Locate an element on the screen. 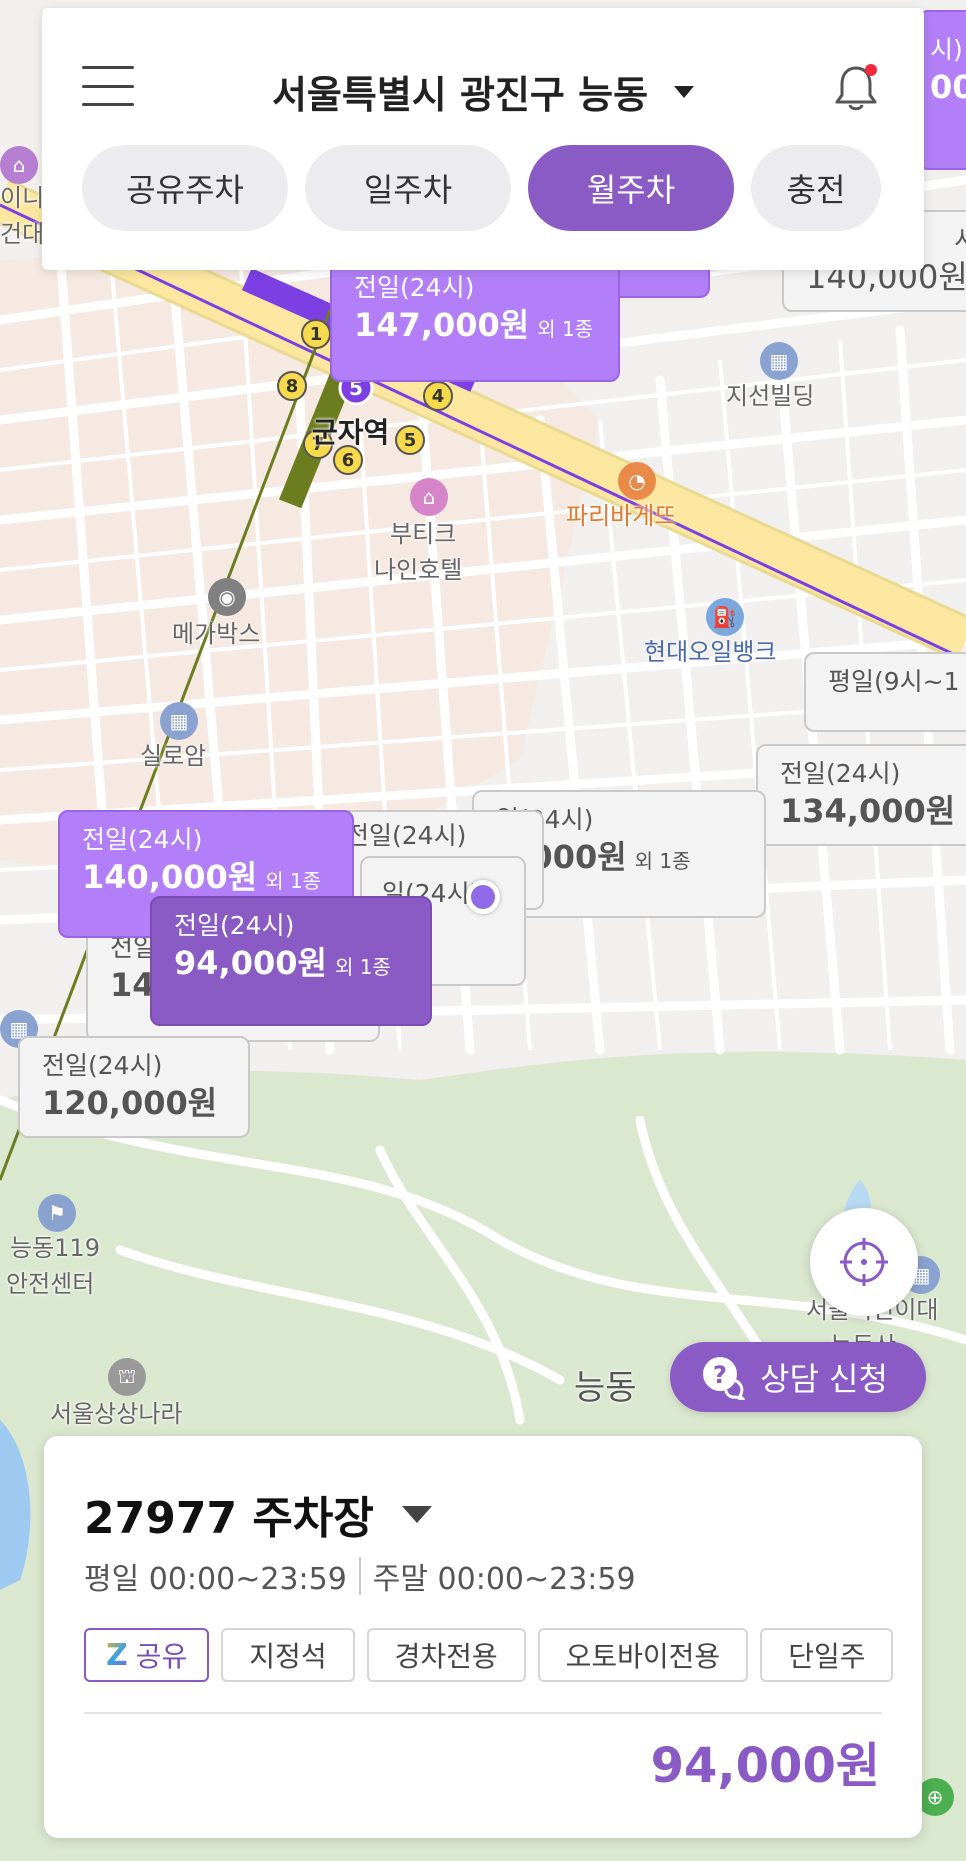 Image resolution: width=966 pixels, height=1861 pixels. svg-text: 4 is located at coordinates (438, 396).